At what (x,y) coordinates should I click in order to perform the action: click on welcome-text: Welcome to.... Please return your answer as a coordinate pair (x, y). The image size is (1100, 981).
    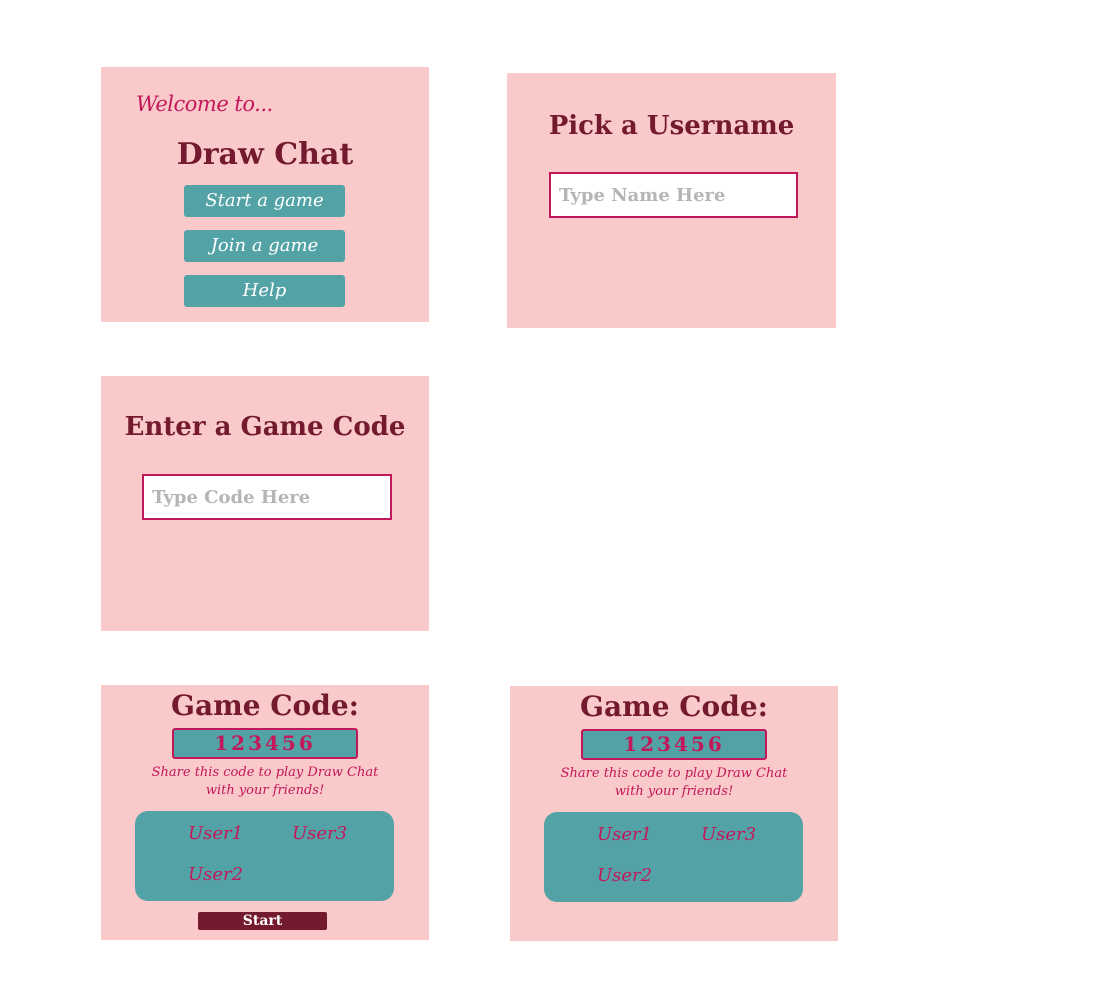
    Looking at the image, I should click on (204, 104).